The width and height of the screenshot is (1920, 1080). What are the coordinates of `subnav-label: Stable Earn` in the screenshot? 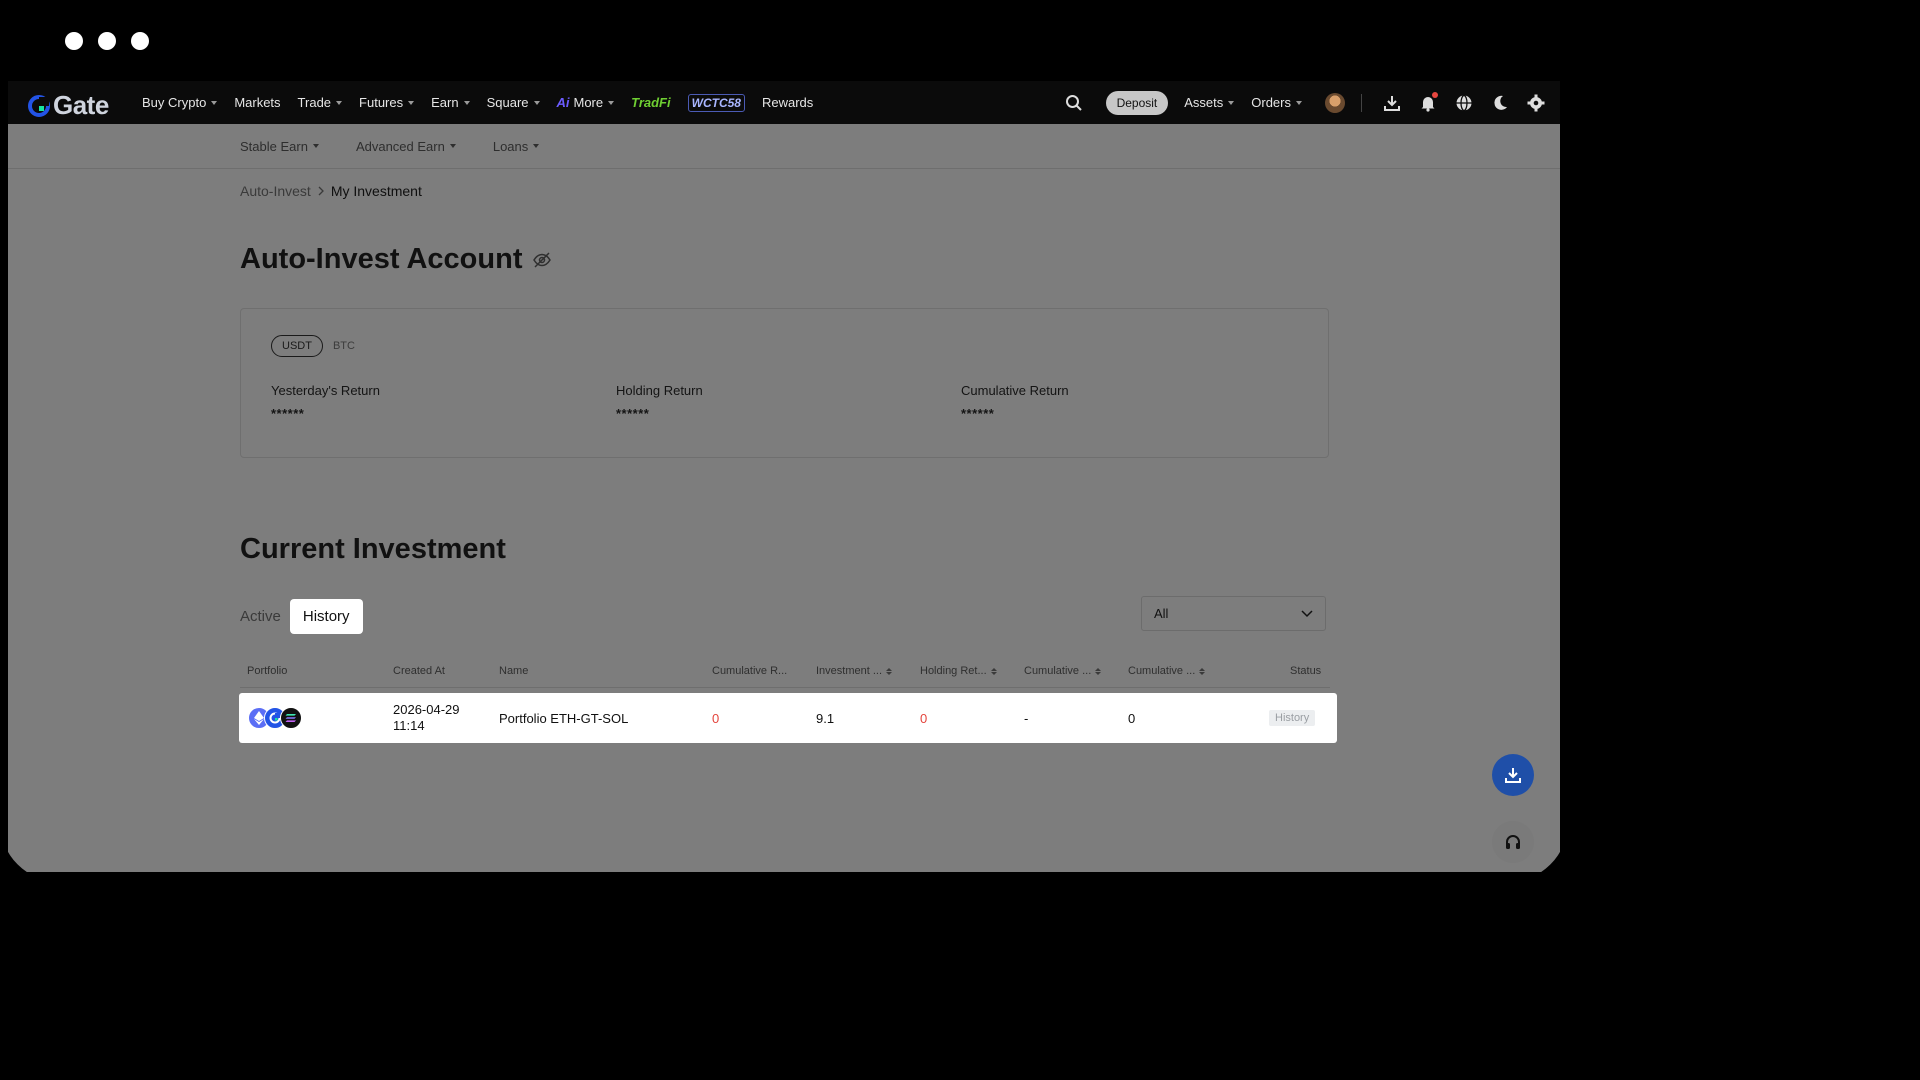 It's located at (274, 146).